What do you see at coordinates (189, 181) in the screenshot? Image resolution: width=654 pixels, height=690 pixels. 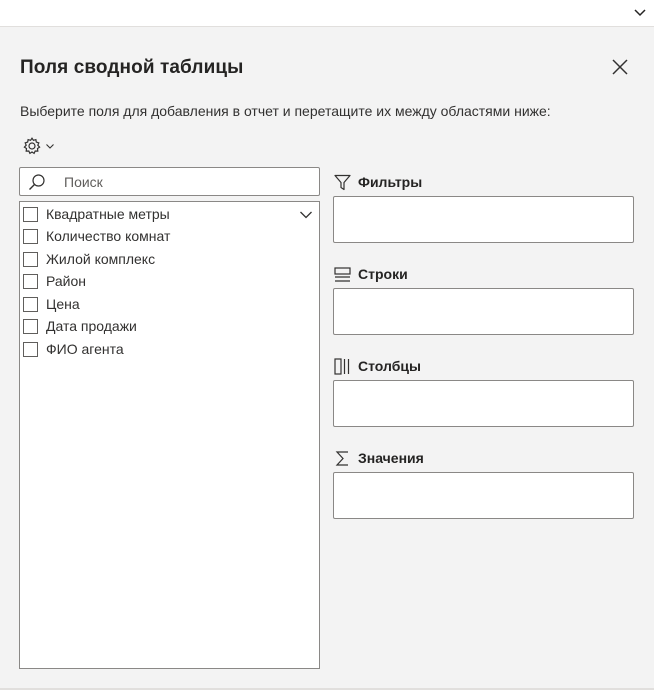 I see `search-input` at bounding box center [189, 181].